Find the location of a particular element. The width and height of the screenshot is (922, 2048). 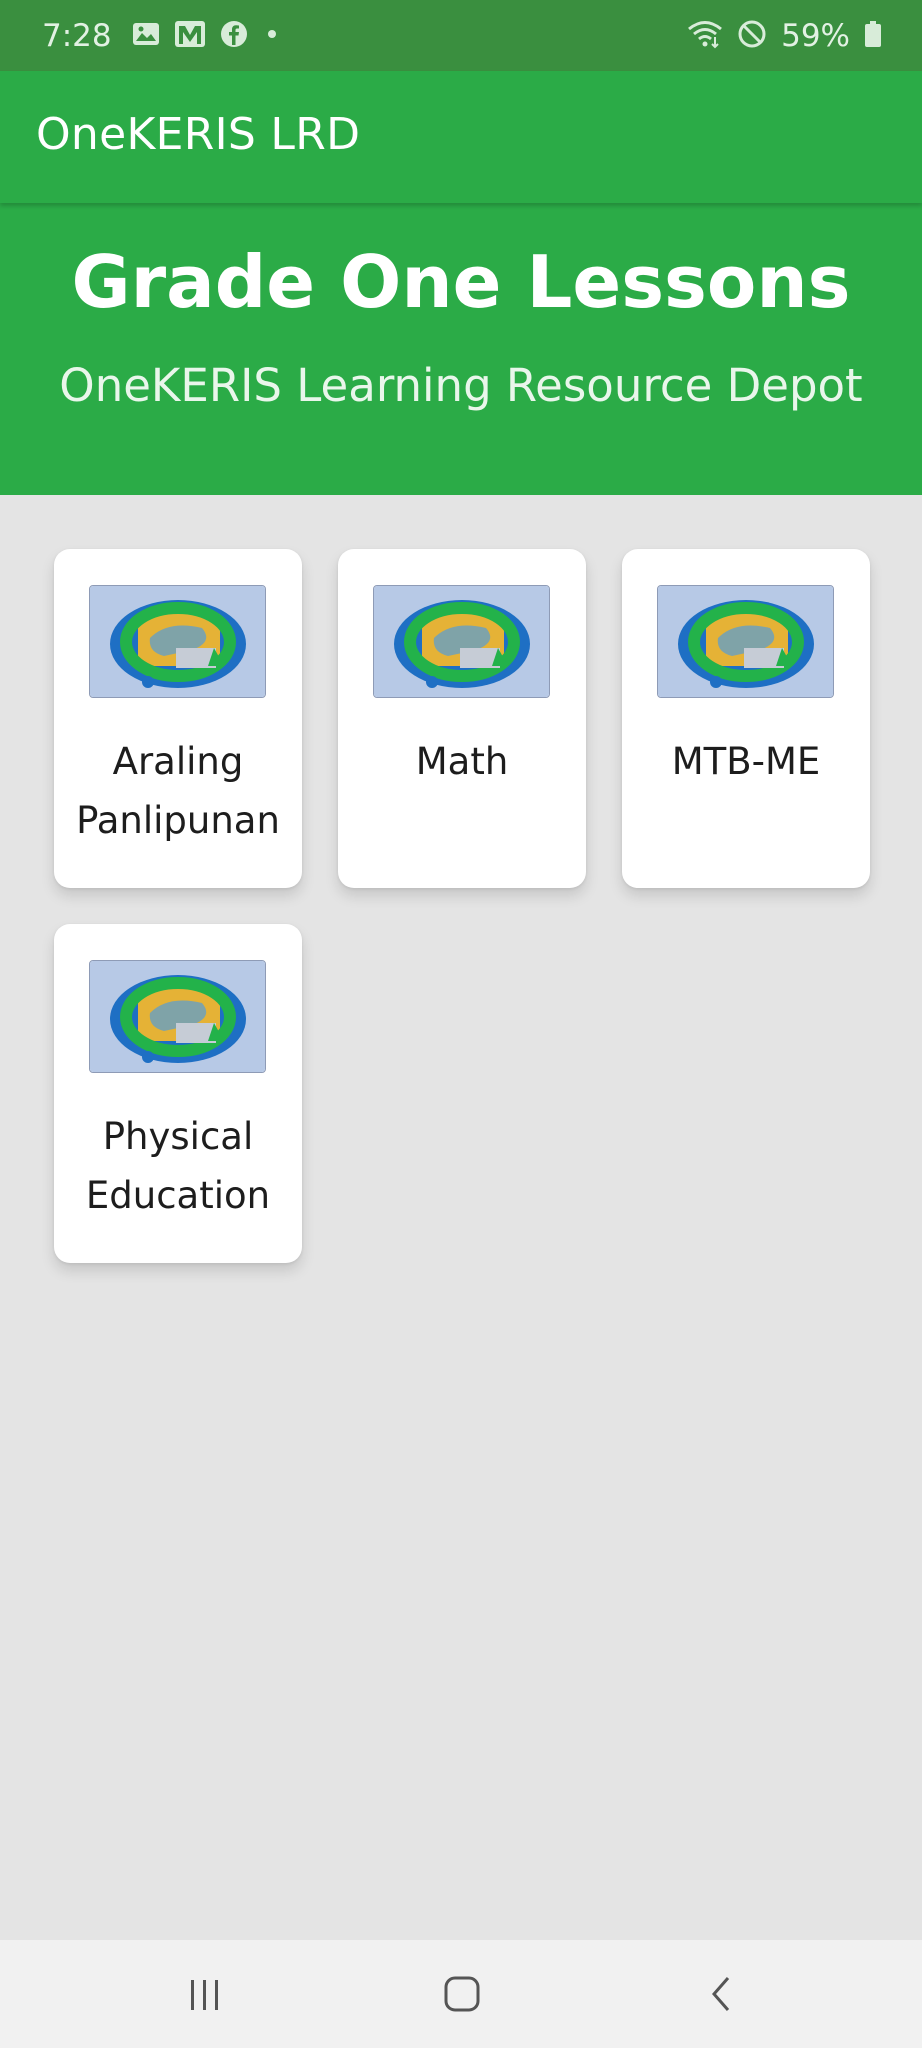

gallery-icon is located at coordinates (146, 36).